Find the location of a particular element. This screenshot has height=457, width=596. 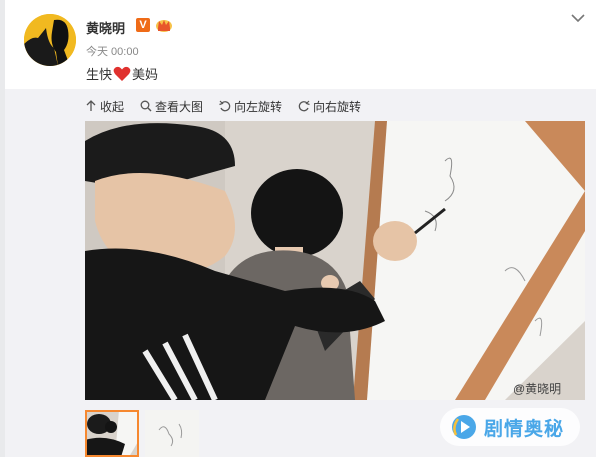

site-watermark: 剧情奥秘 is located at coordinates (510, 427).